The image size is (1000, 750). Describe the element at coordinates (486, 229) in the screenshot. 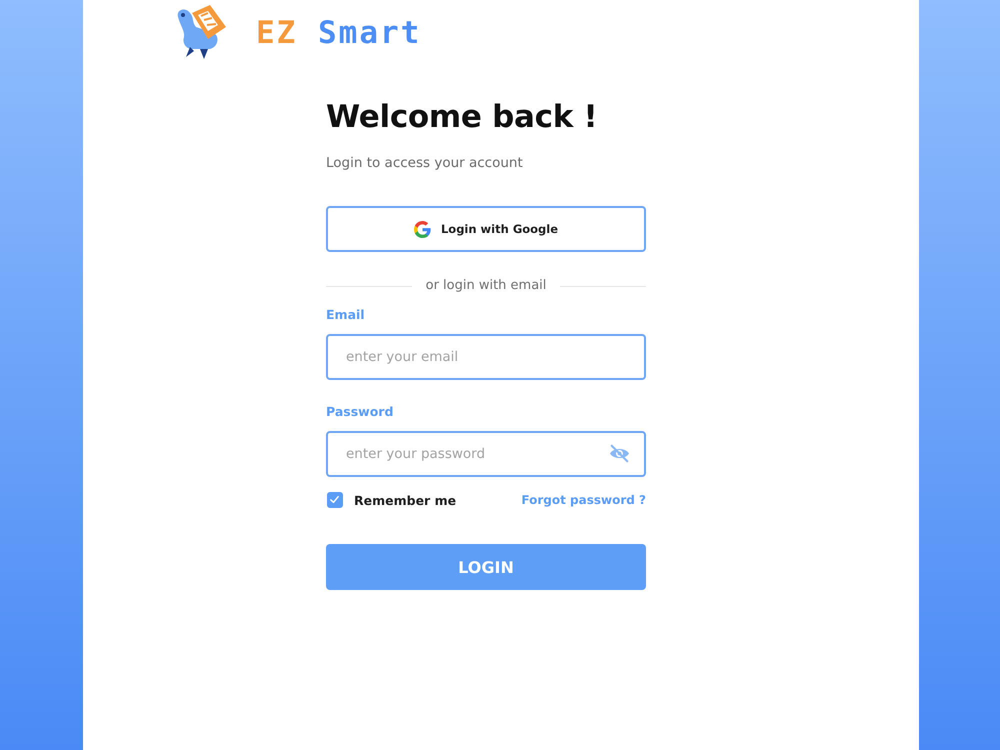

I see `google-login-button: Login with Google` at that location.